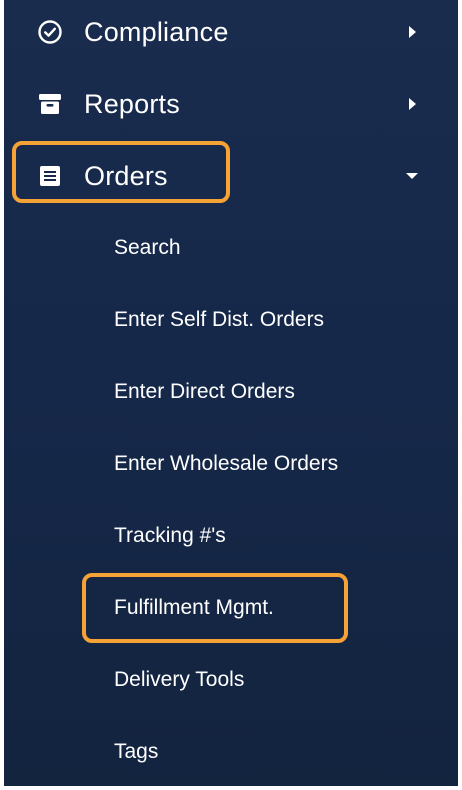 Image resolution: width=462 pixels, height=790 pixels. I want to click on sidebar-item-label: Orders, so click(126, 175).